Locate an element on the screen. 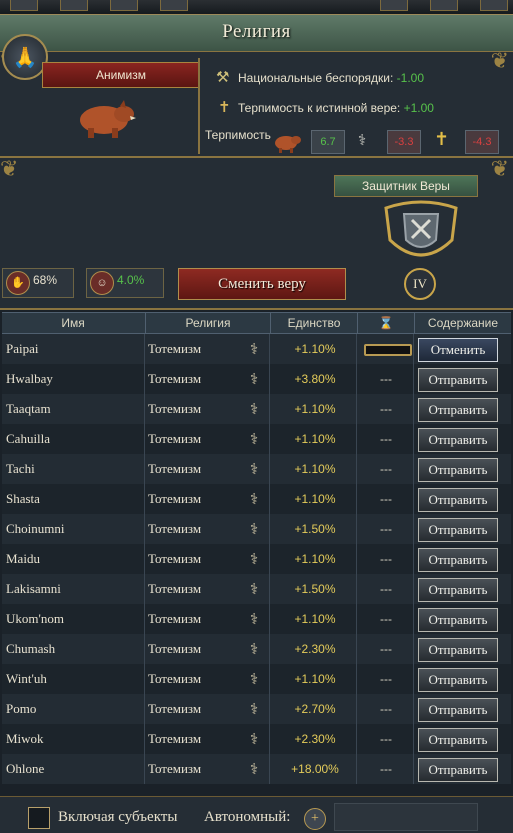 This screenshot has height=833, width=513. plus-icon: + is located at coordinates (315, 819).